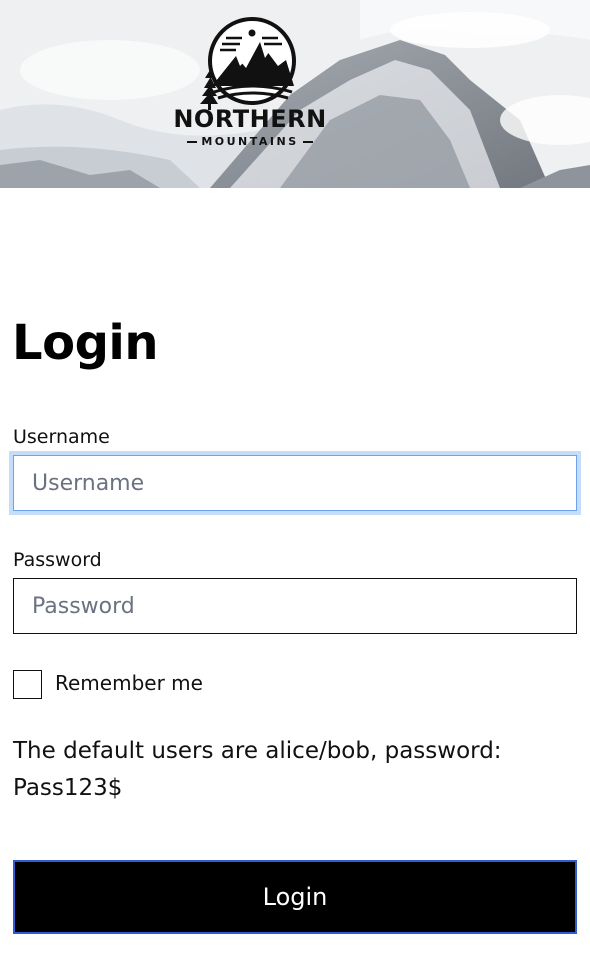  Describe the element at coordinates (295, 897) in the screenshot. I see `login-button: Login` at that location.